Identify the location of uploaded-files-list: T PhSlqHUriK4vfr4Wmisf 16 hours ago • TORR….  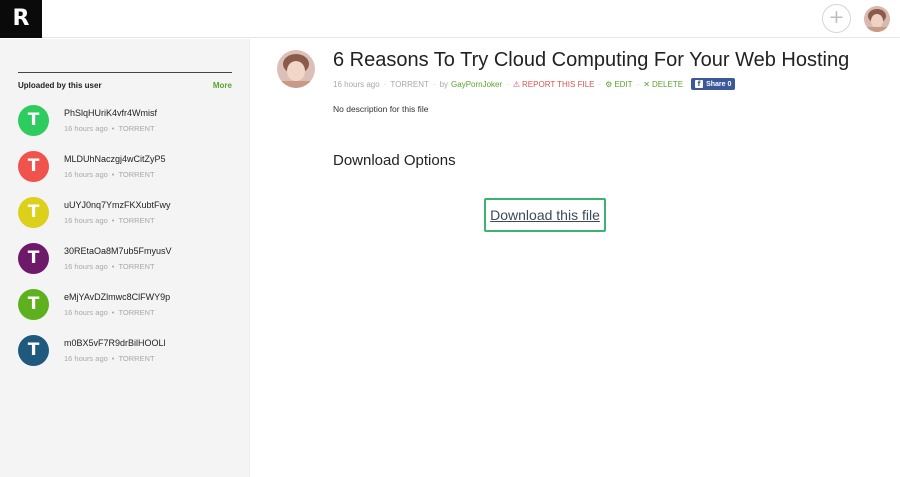
(128, 243).